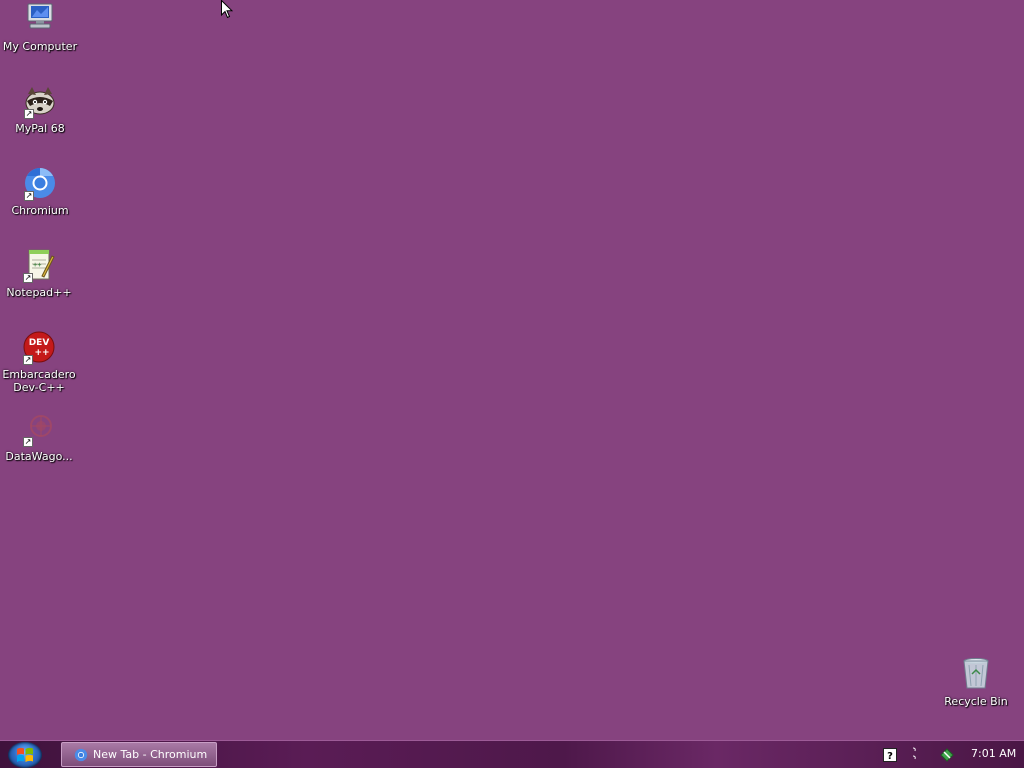  What do you see at coordinates (993, 753) in the screenshot?
I see `clock: 7:01 AM` at bounding box center [993, 753].